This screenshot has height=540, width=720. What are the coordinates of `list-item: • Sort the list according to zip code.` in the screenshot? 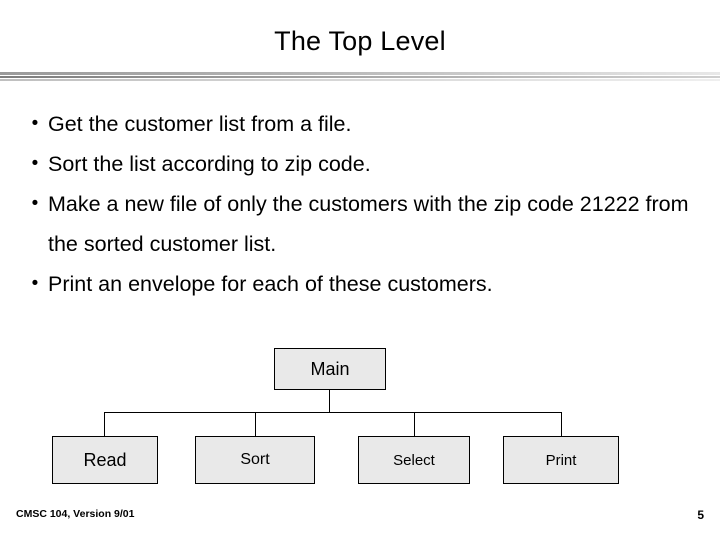 It's located at (360, 164).